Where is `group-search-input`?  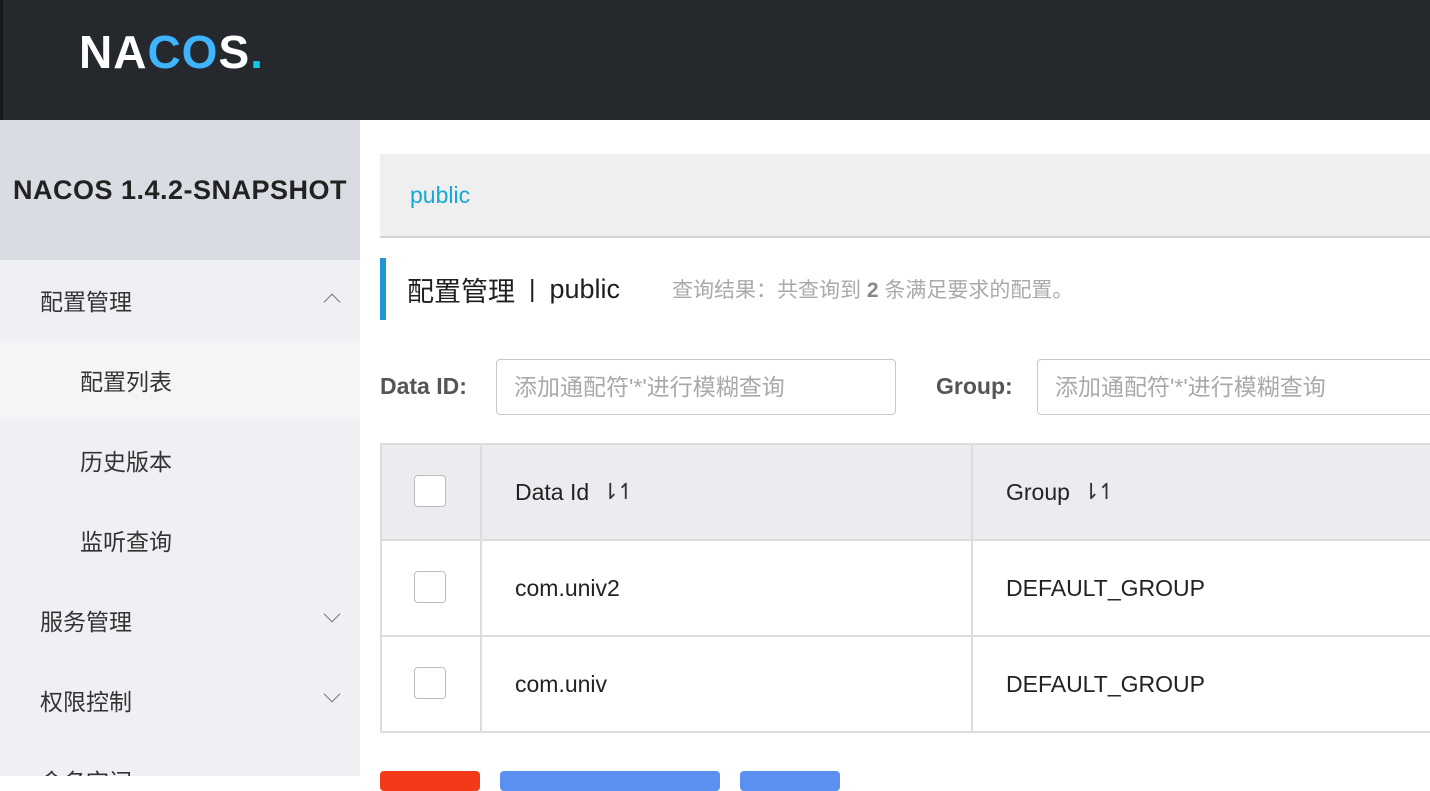
group-search-input is located at coordinates (1233, 387).